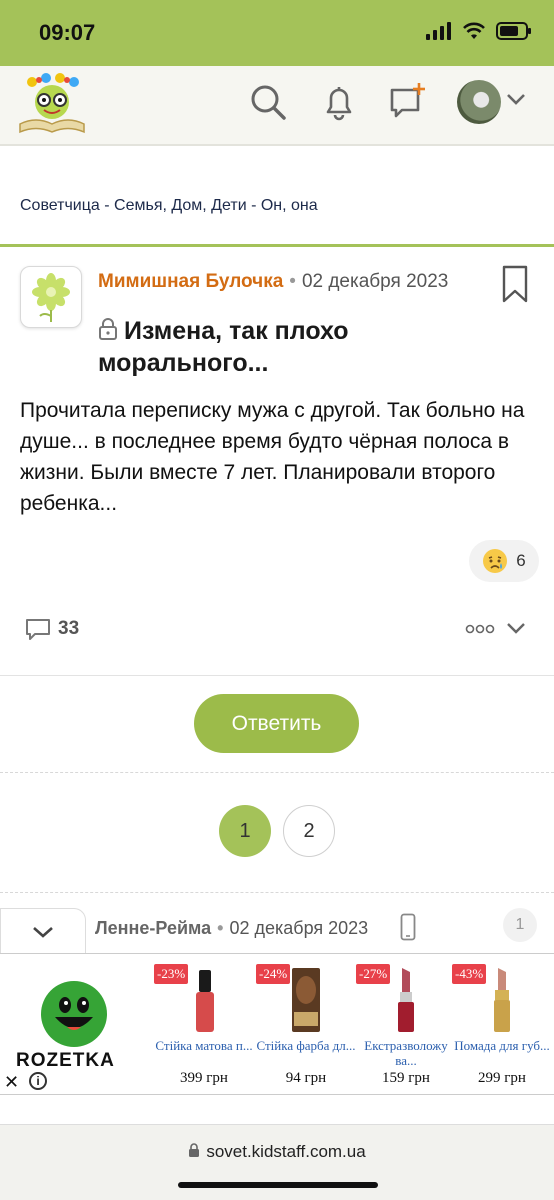 The height and width of the screenshot is (1200, 554). I want to click on next-post-date: 02 декабря 2023, so click(299, 928).